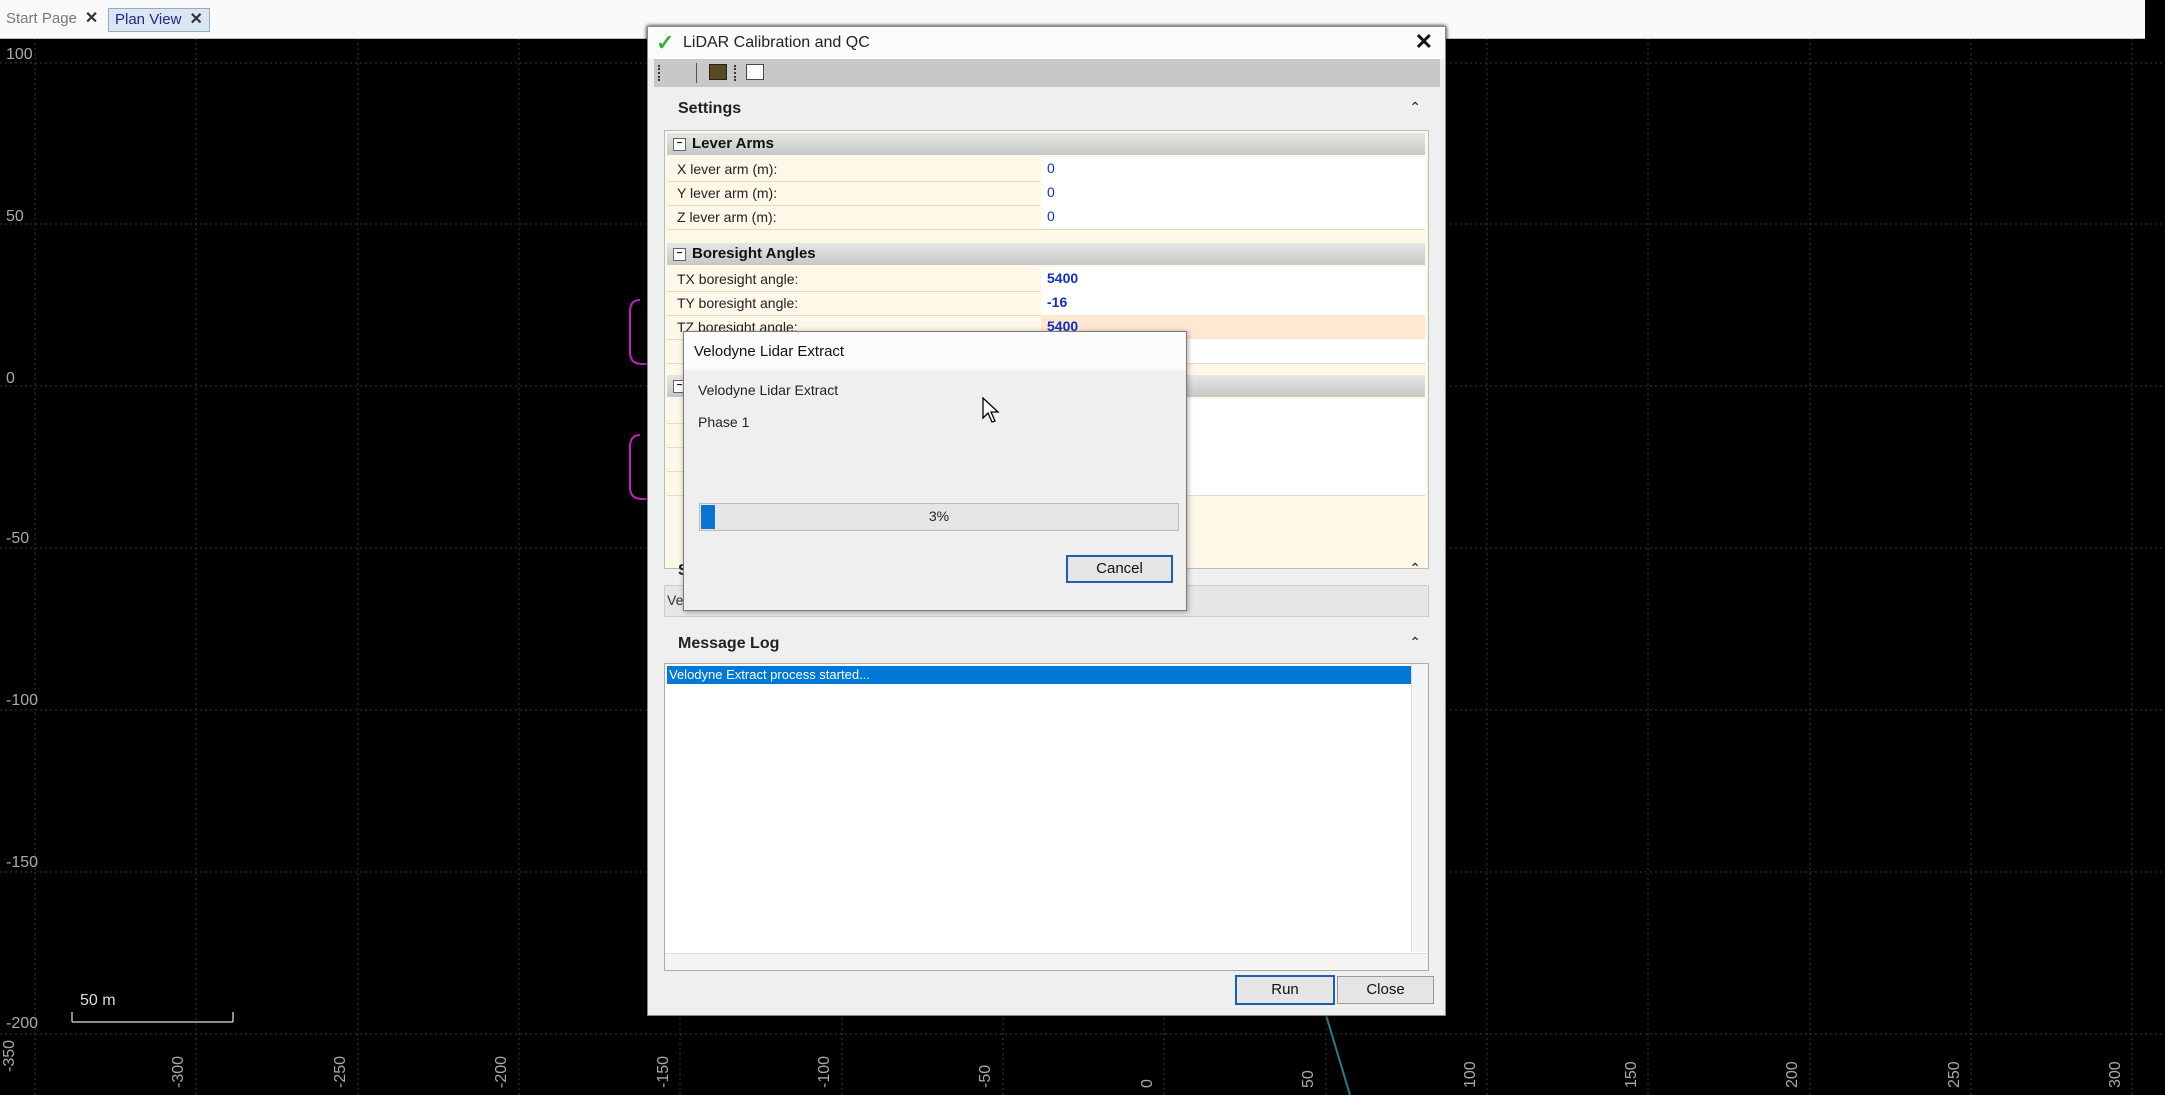 Image resolution: width=2165 pixels, height=1095 pixels. What do you see at coordinates (663, 1071) in the screenshot?
I see `x-tick: -150` at bounding box center [663, 1071].